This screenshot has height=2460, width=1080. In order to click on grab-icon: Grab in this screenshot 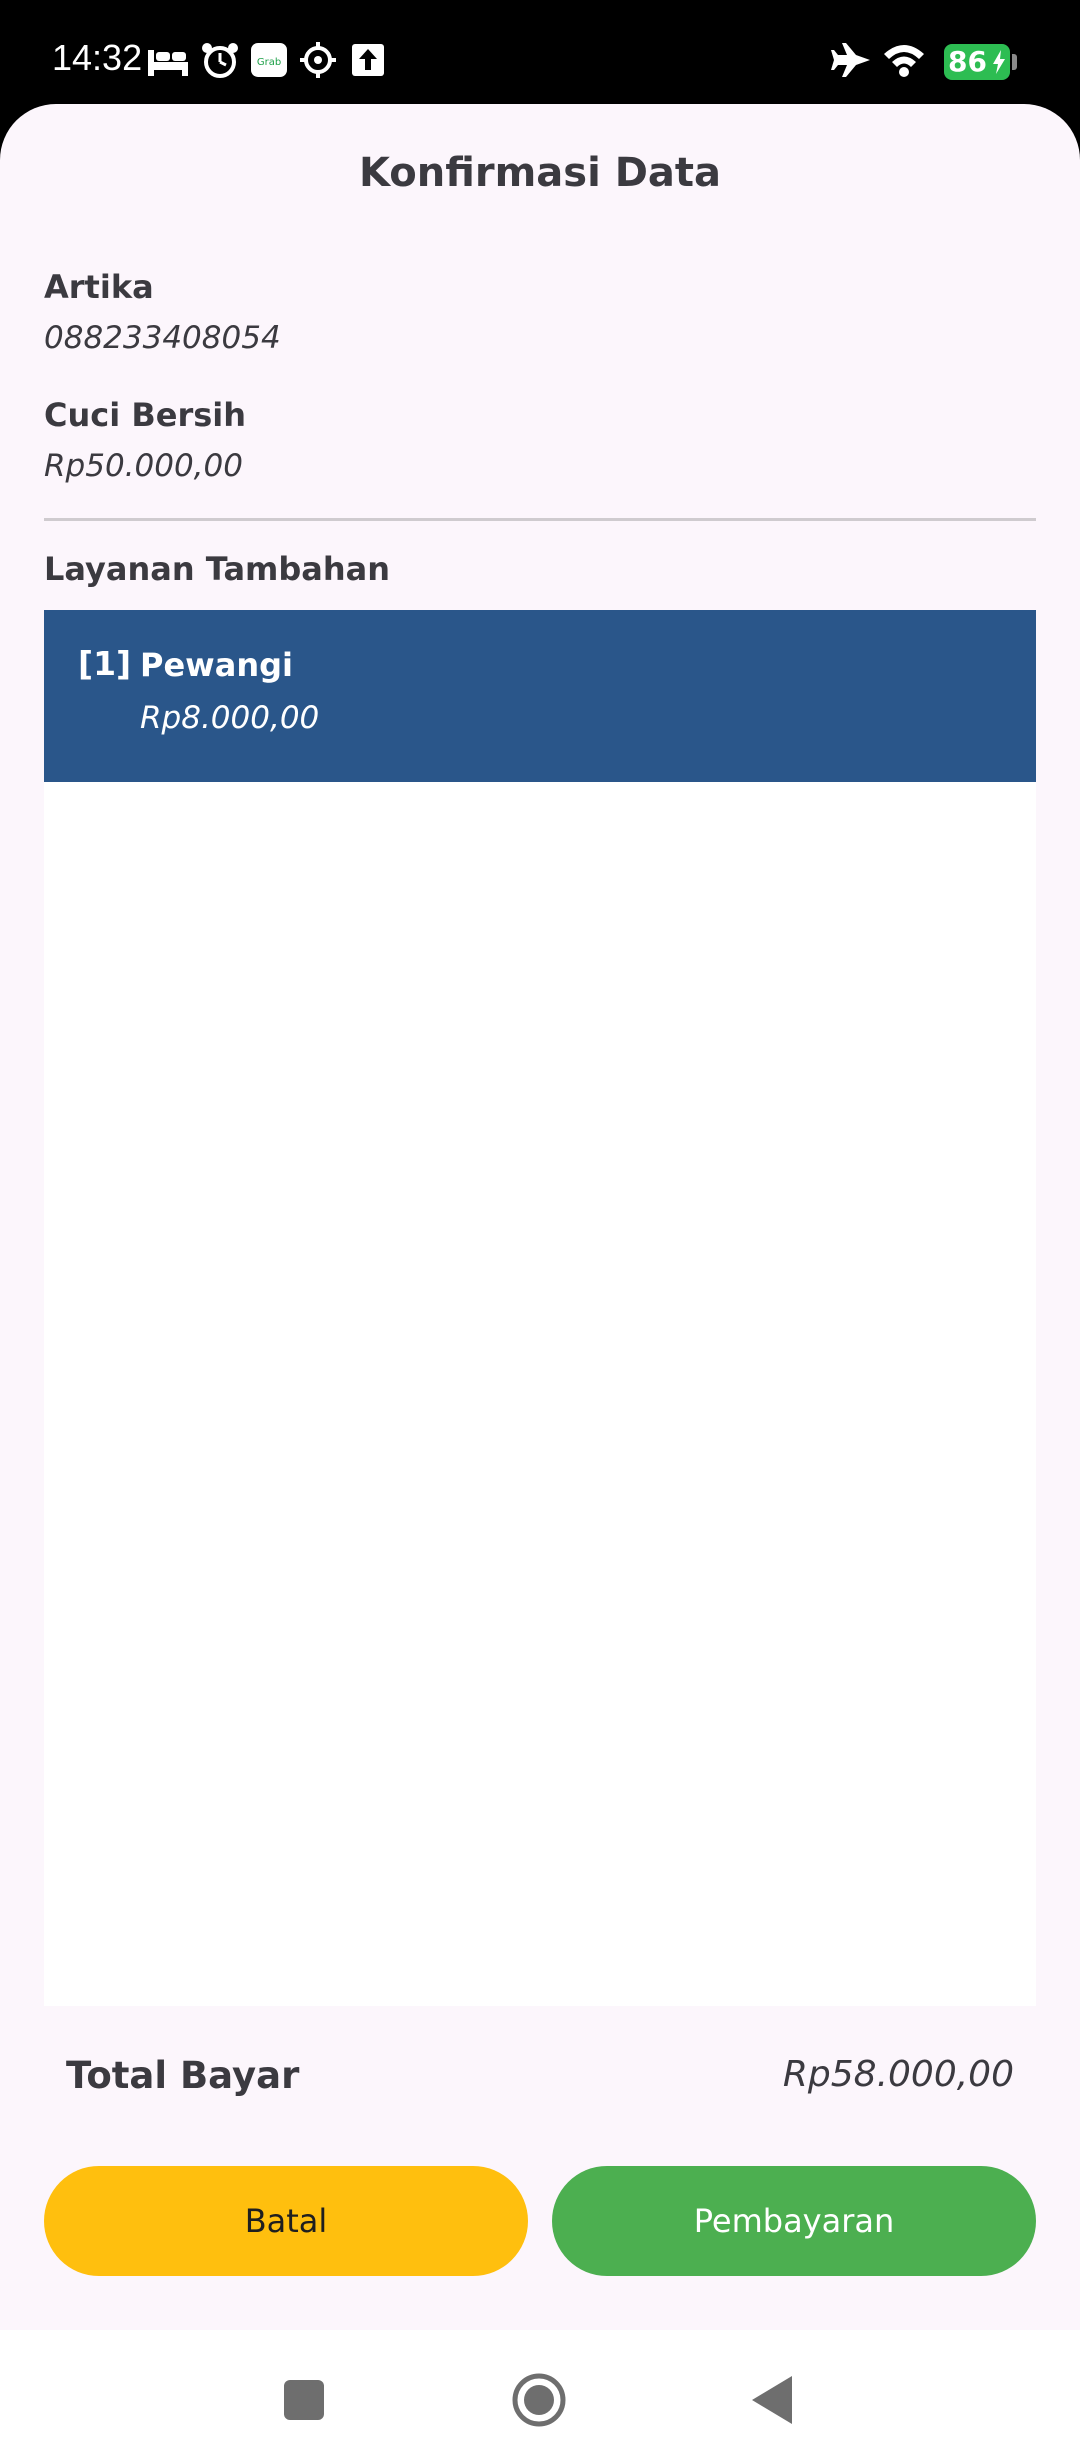, I will do `click(269, 60)`.